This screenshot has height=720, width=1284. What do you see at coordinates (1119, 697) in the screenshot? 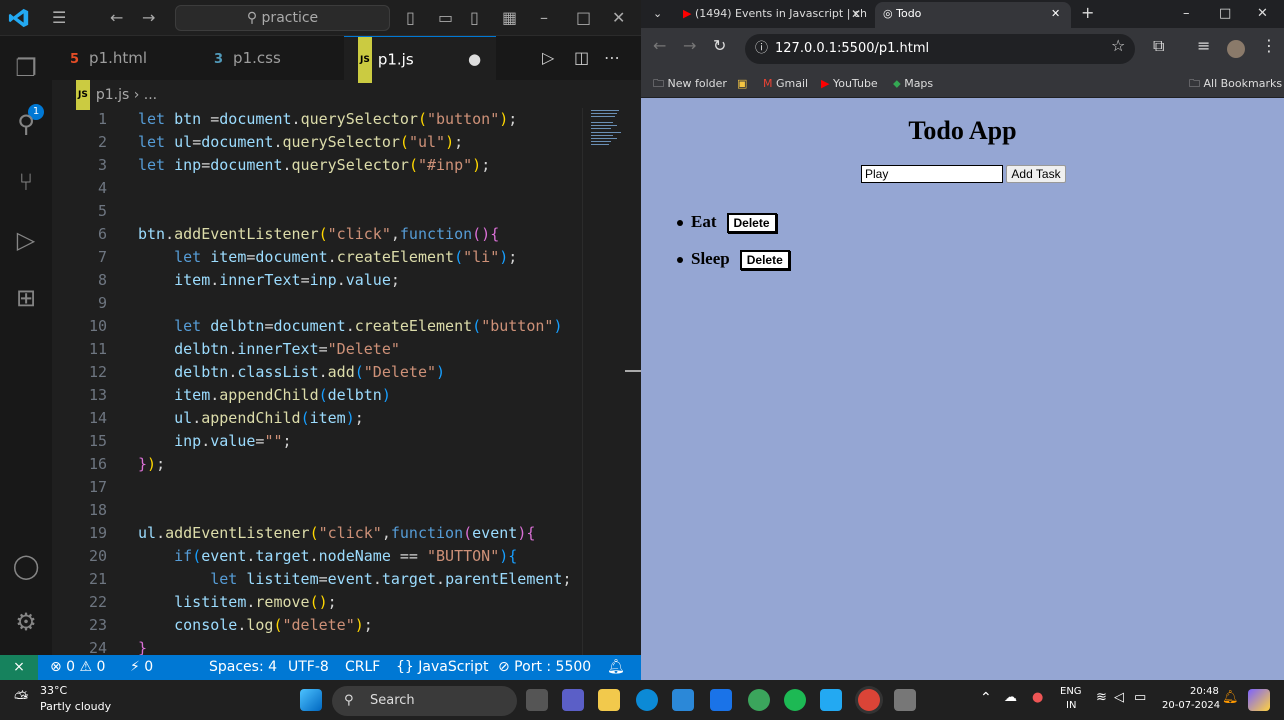
I see `volume-icon: ◁` at bounding box center [1119, 697].